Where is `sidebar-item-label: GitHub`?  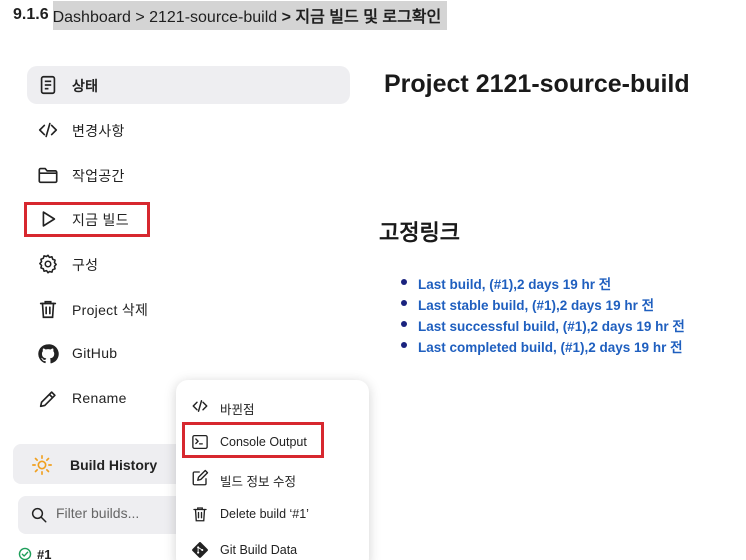 sidebar-item-label: GitHub is located at coordinates (95, 353).